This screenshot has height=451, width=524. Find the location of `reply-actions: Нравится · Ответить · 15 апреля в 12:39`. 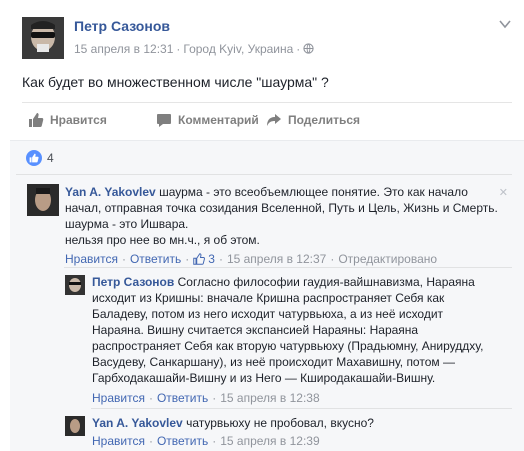

reply-actions: Нравится · Ответить · 15 апреля в 12:39 is located at coordinates (206, 441).